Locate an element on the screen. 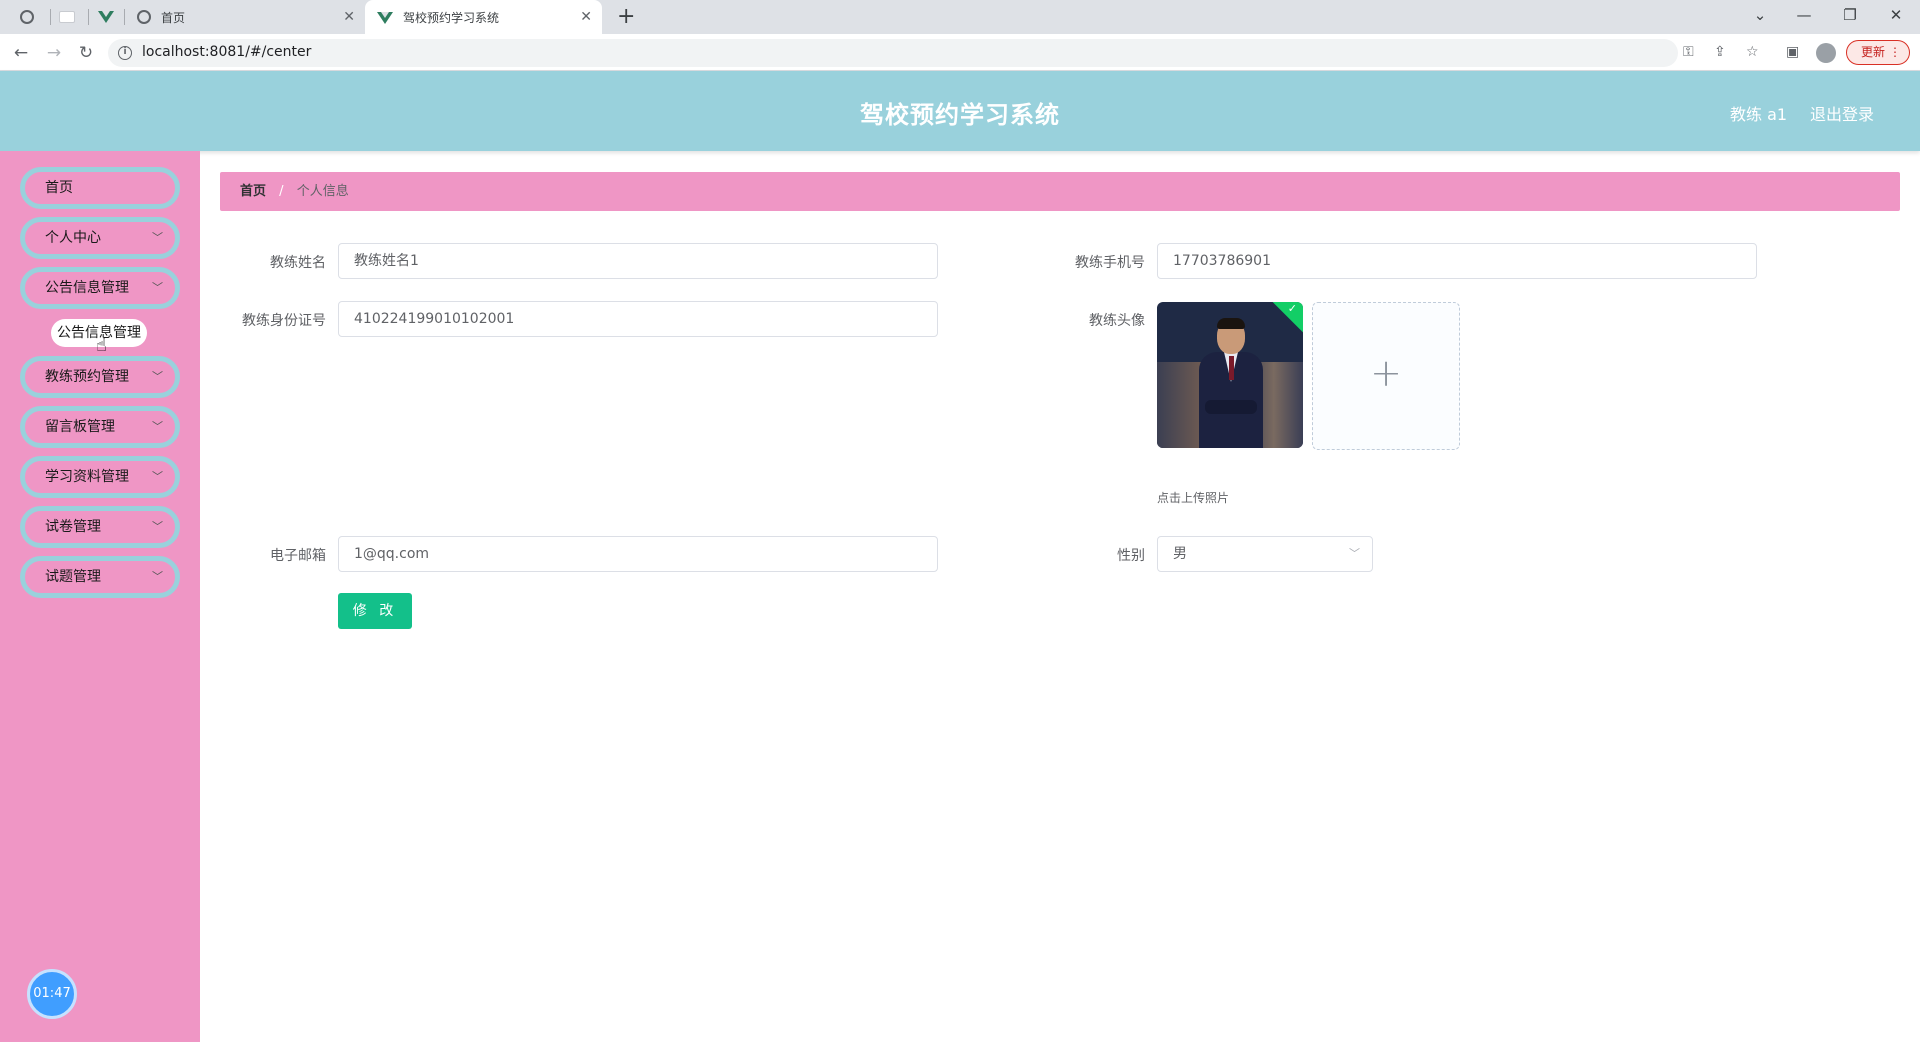 This screenshot has height=1042, width=1920. reload-button: ↻ is located at coordinates (86, 53).